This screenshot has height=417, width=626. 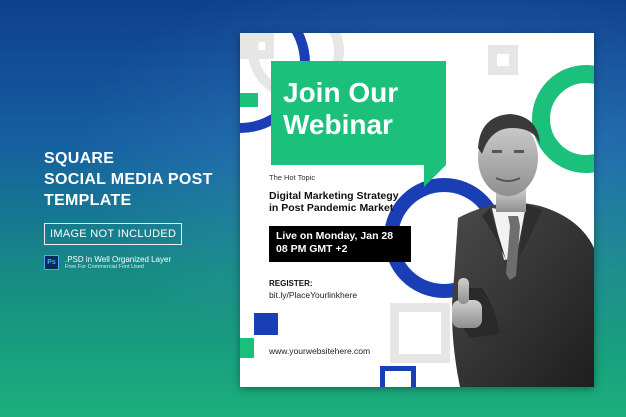 What do you see at coordinates (292, 177) in the screenshot?
I see `hot-topic-label: The Hot Topic` at bounding box center [292, 177].